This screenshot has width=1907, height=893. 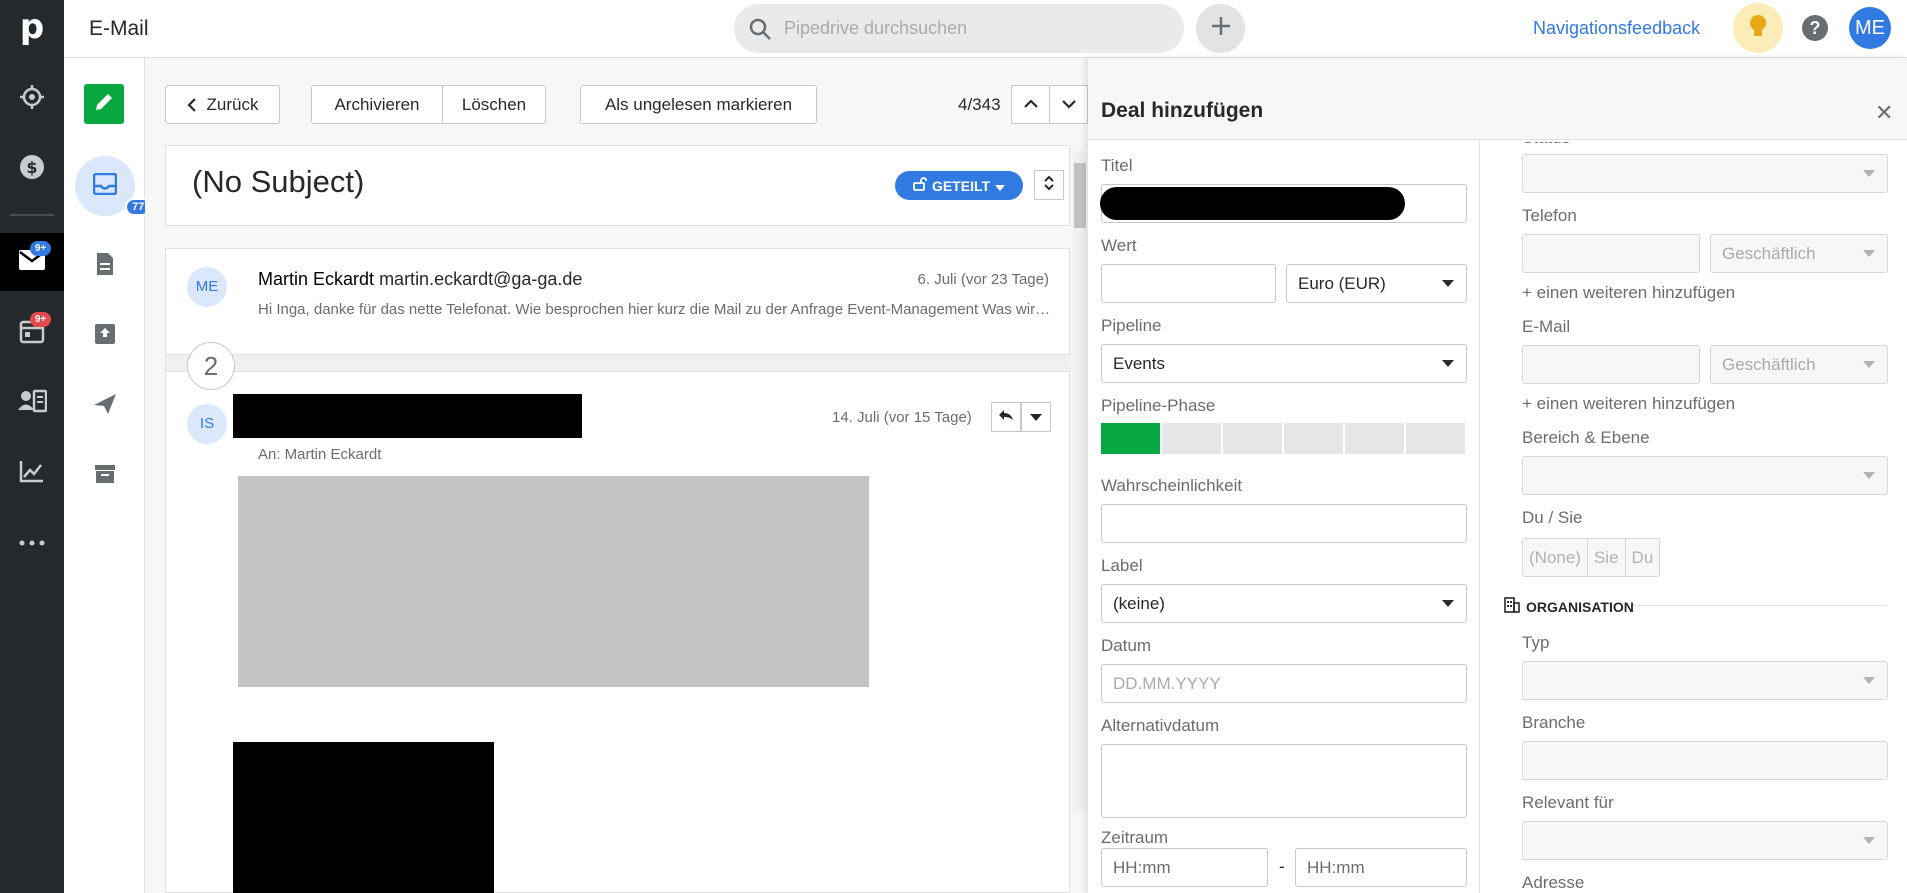 I want to click on search-box, so click(x=959, y=28).